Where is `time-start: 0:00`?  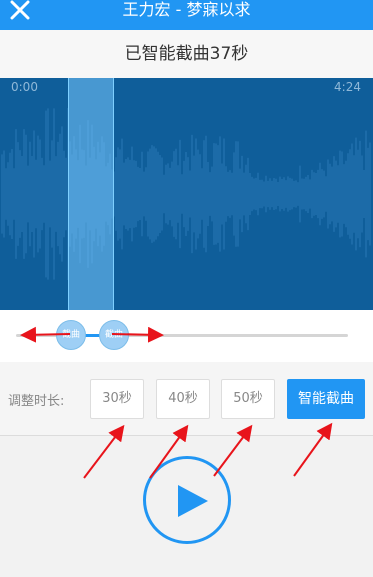
time-start: 0:00 is located at coordinates (24, 87).